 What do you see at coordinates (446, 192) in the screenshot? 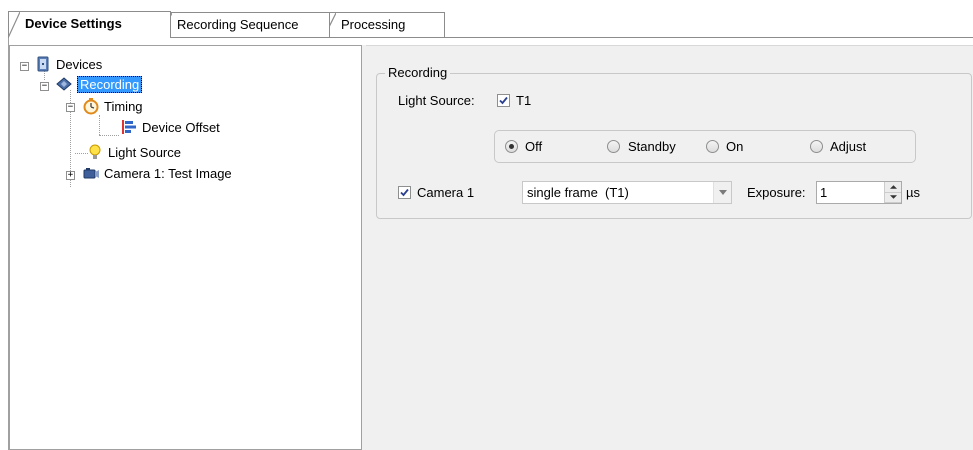
I see `camera-checkbox-label: Camera 1` at bounding box center [446, 192].